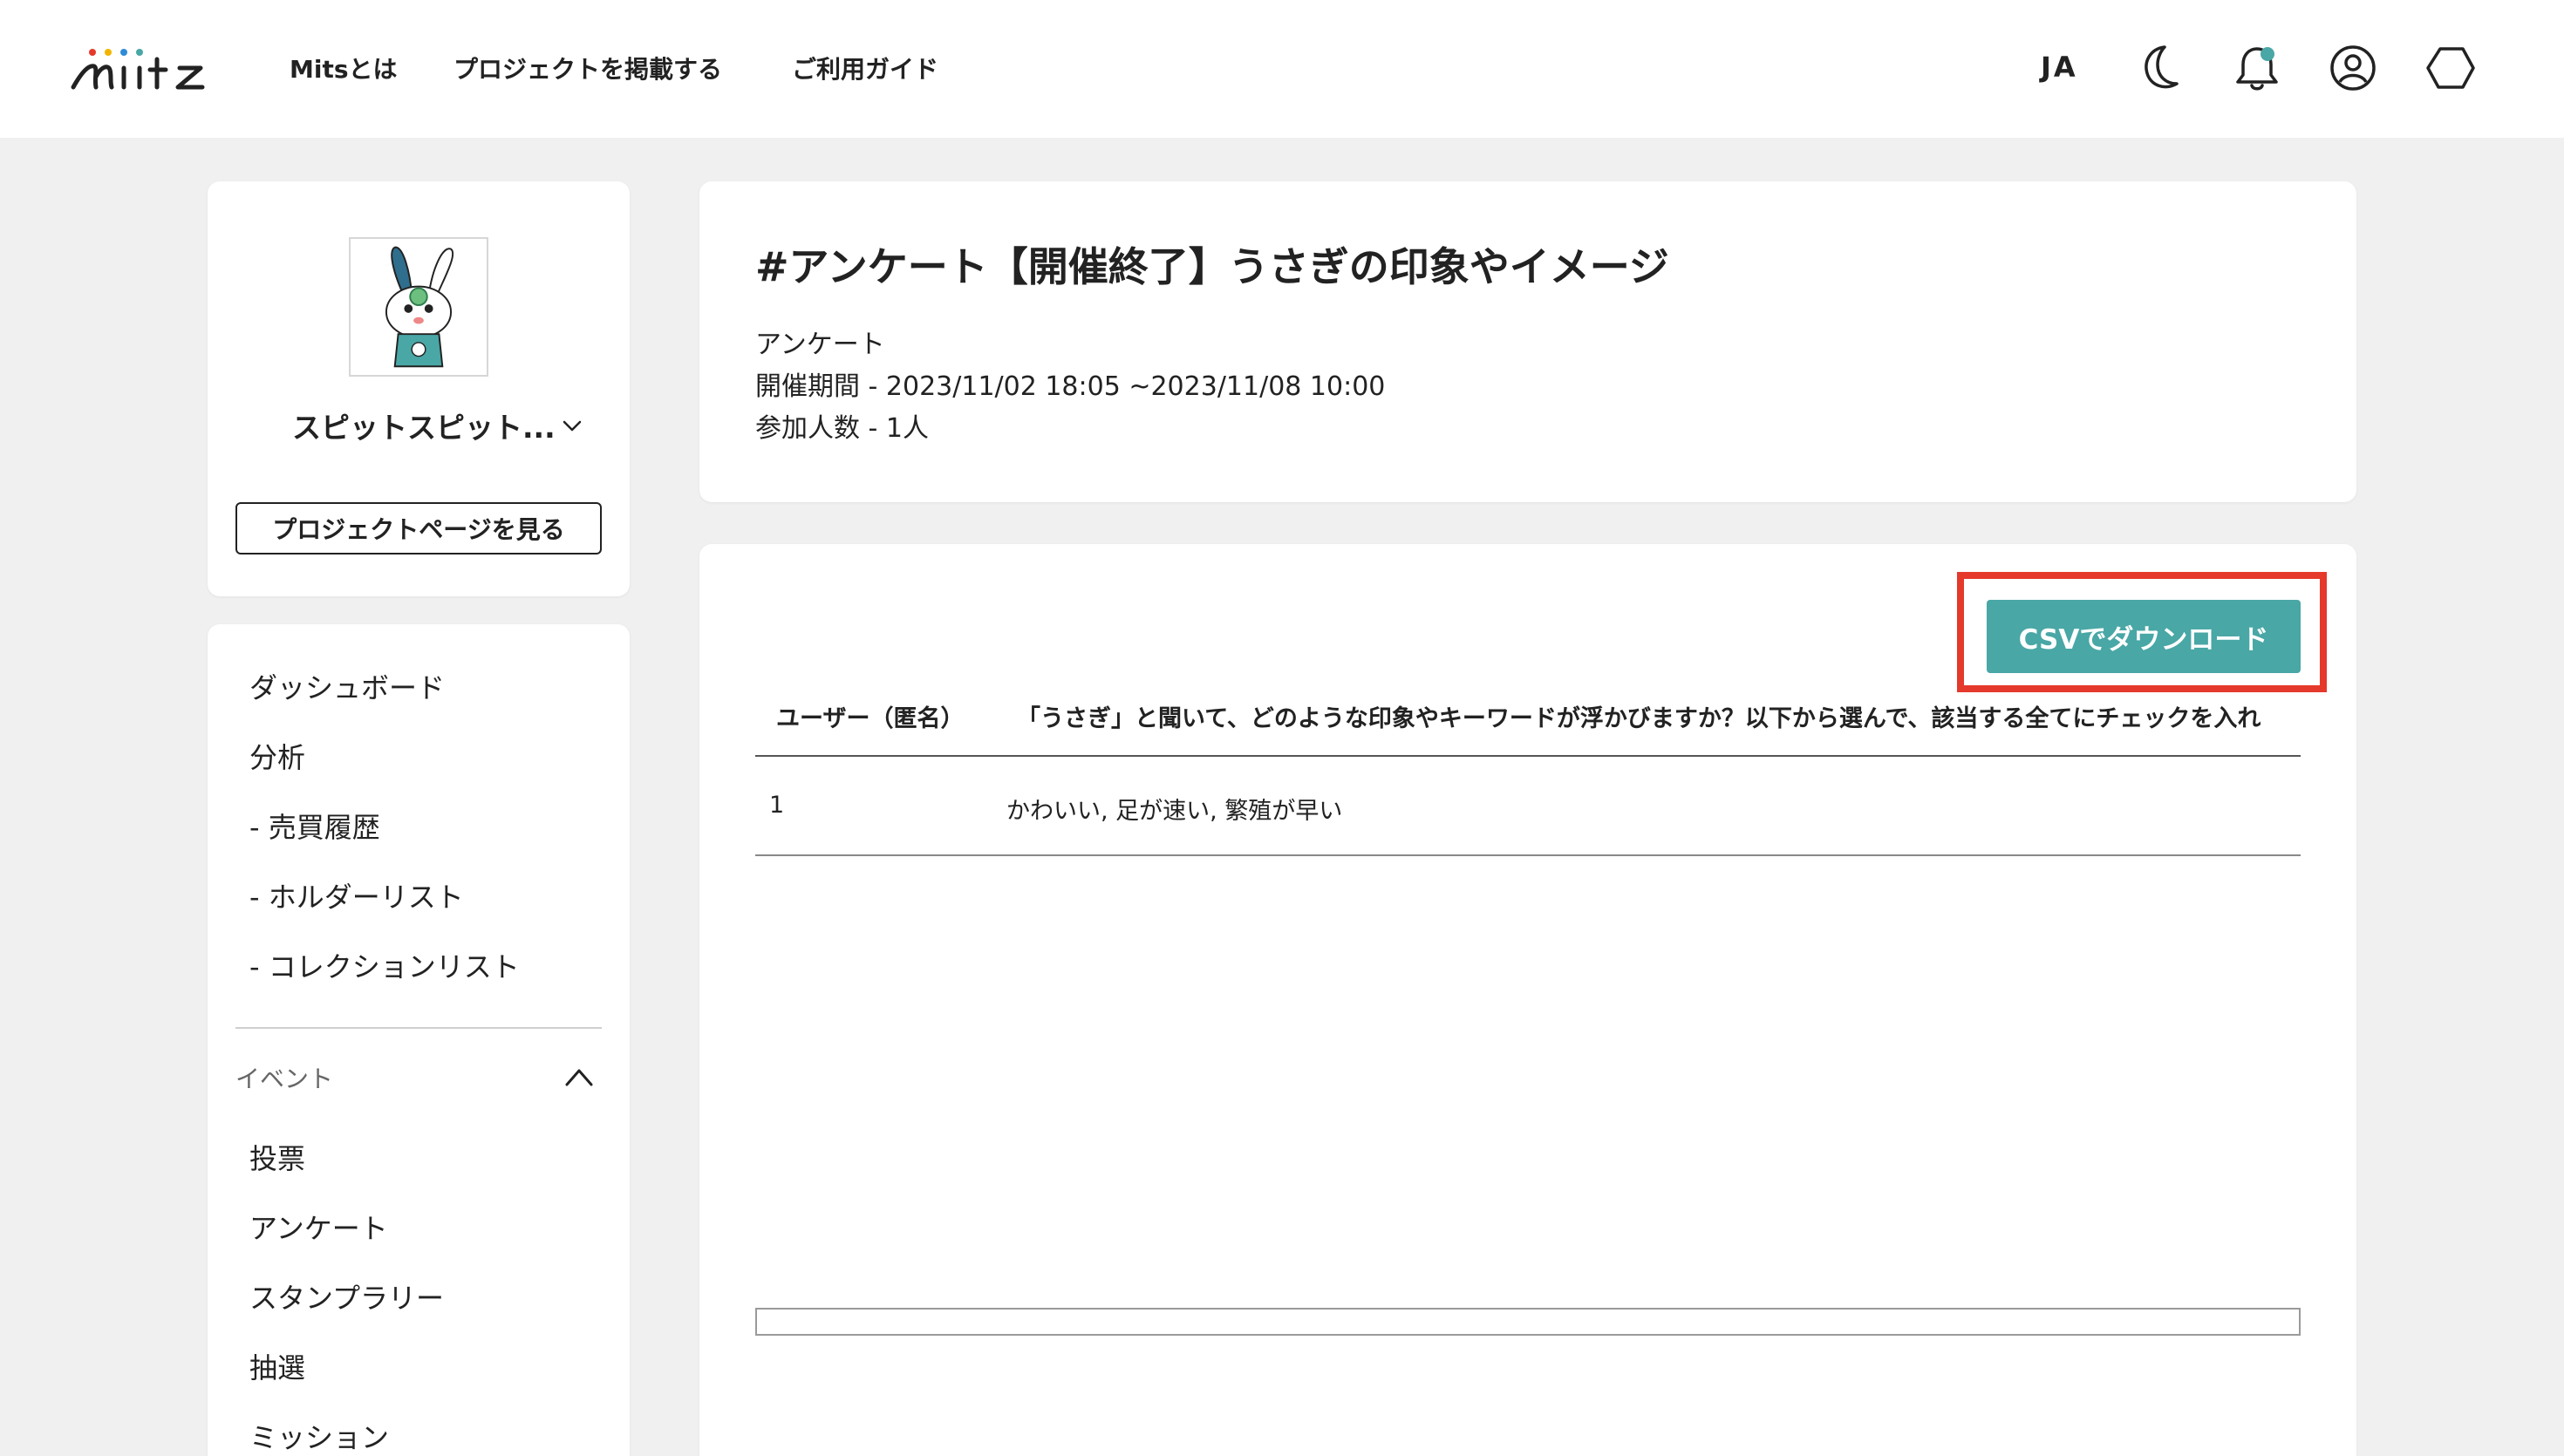 The width and height of the screenshot is (2564, 1456). What do you see at coordinates (346, 1296) in the screenshot?
I see `sidebar-item-stamp-rally: スタンプラリー` at bounding box center [346, 1296].